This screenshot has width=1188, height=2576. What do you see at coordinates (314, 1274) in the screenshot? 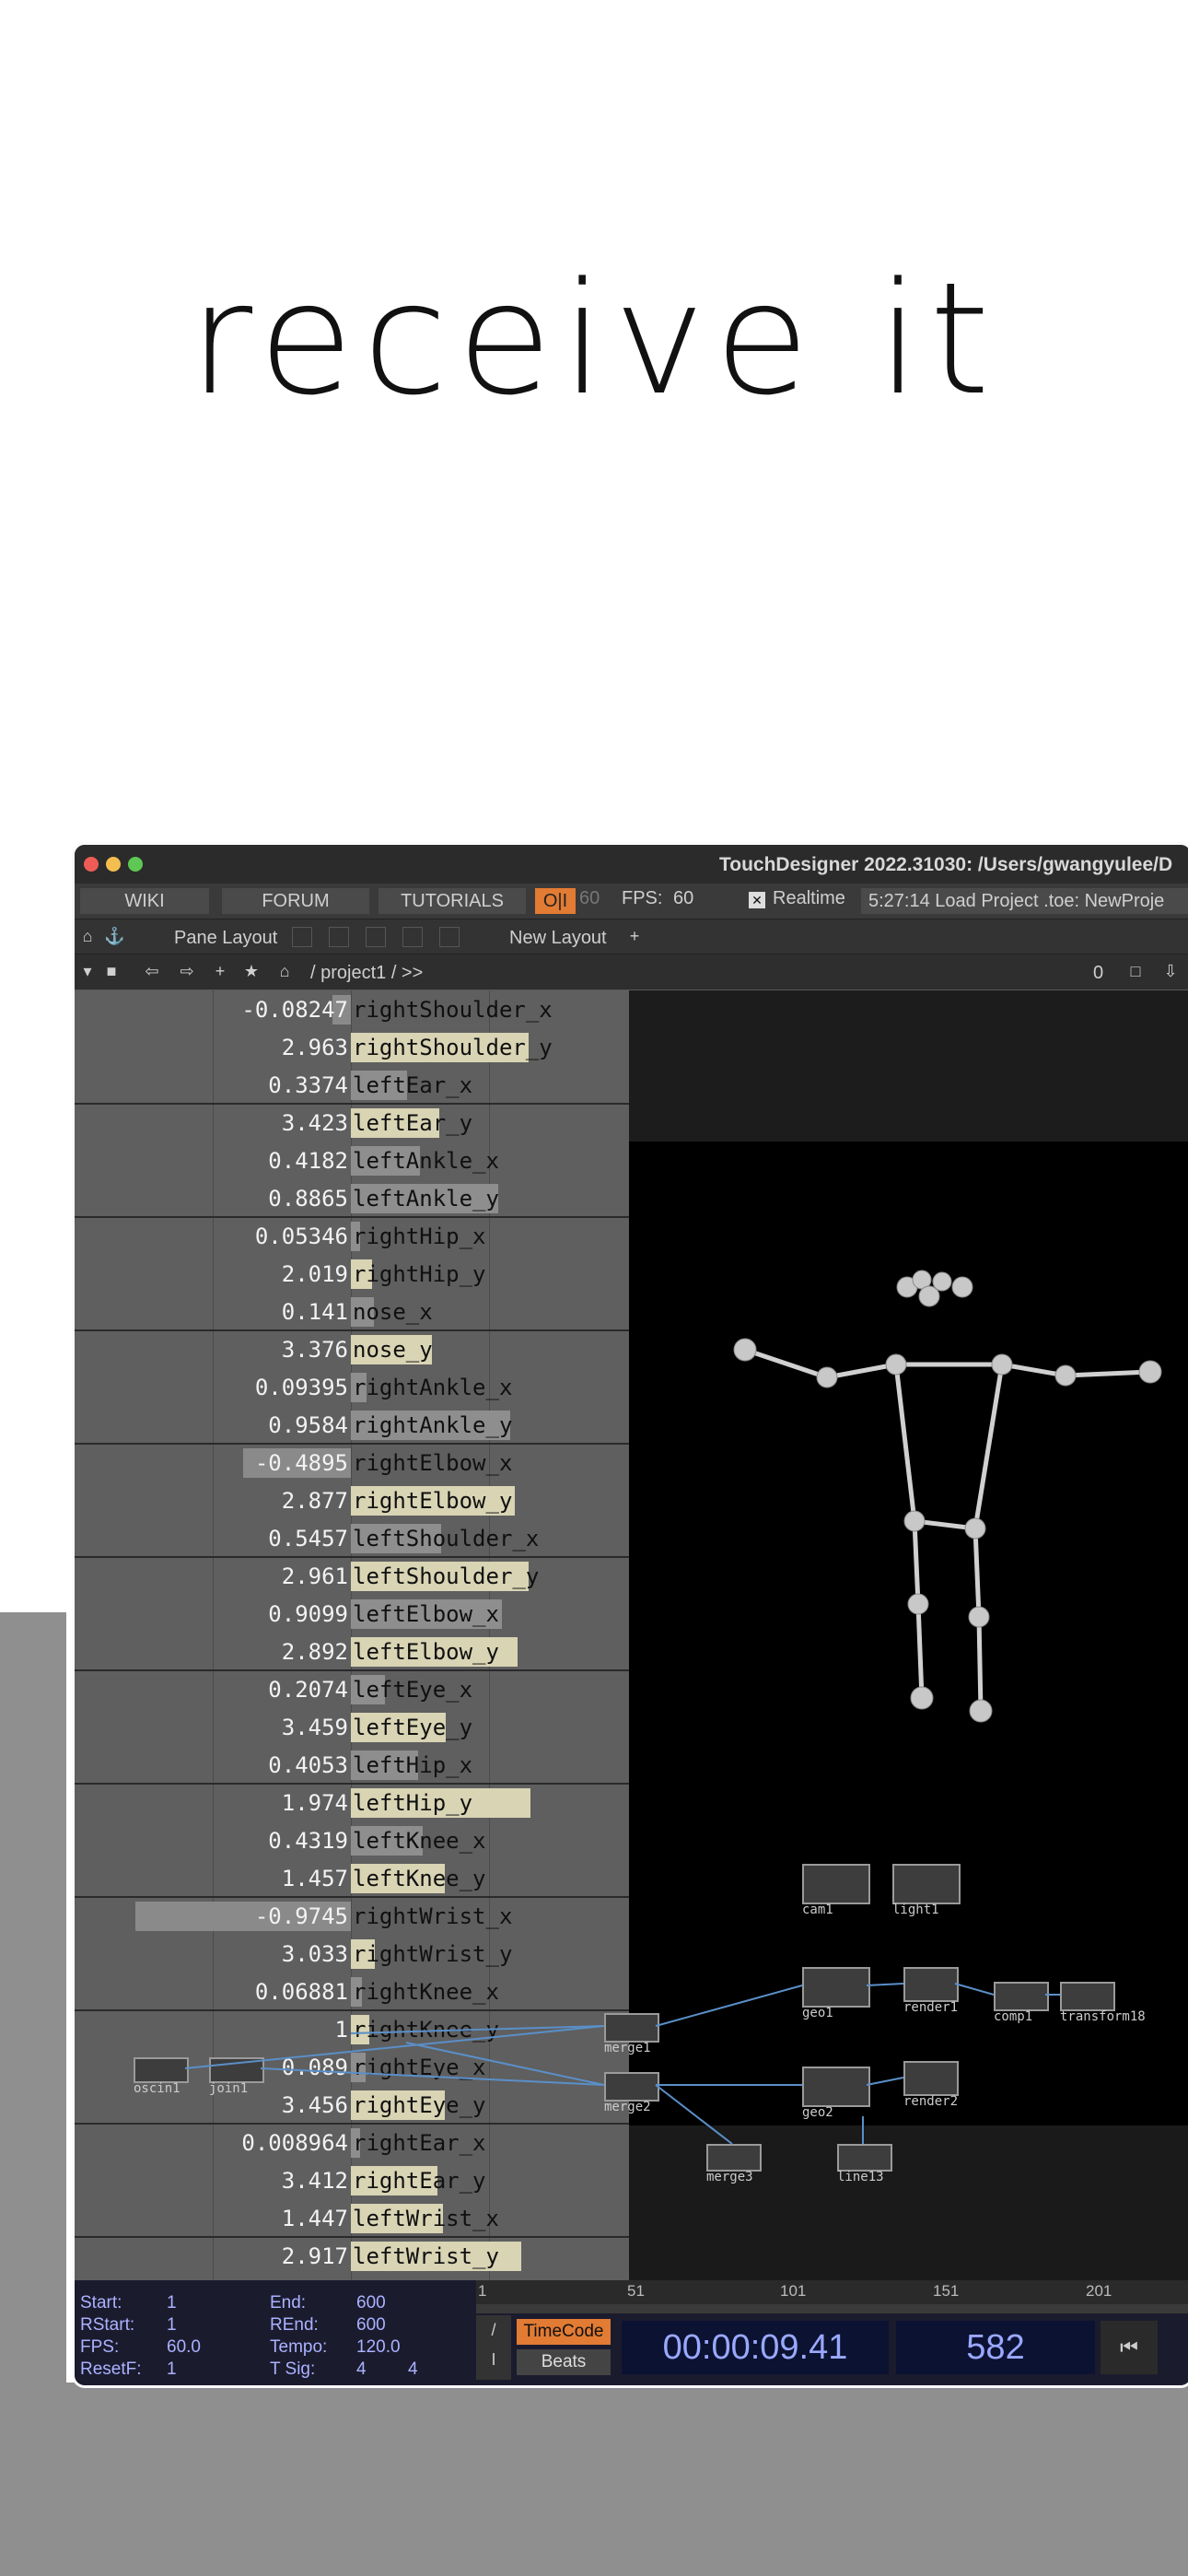
I see `channel-value: 2.019` at bounding box center [314, 1274].